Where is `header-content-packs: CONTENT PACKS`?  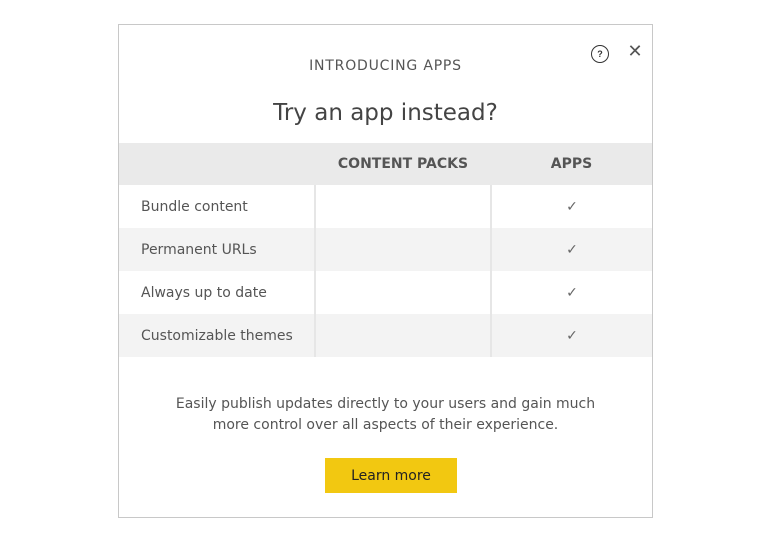 header-content-packs: CONTENT PACKS is located at coordinates (403, 164).